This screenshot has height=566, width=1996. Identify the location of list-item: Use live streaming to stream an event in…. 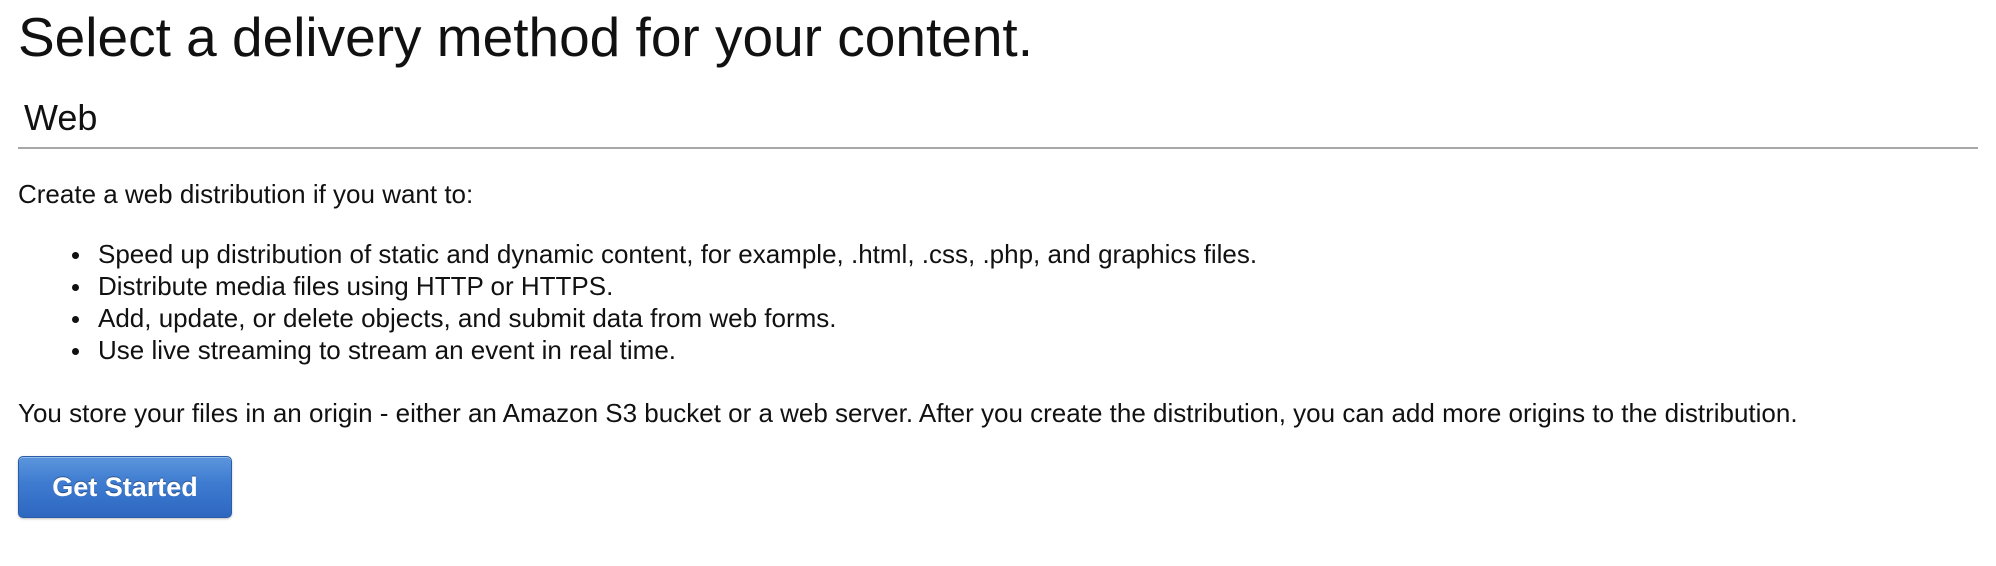
(664, 350).